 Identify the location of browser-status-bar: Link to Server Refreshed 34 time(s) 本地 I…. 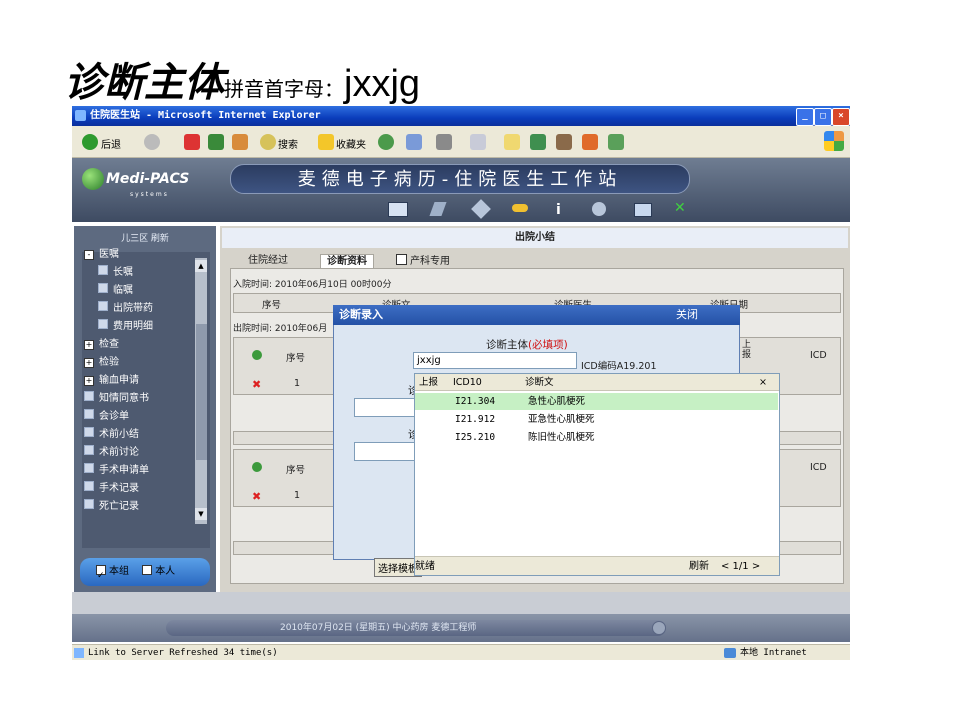
(461, 652).